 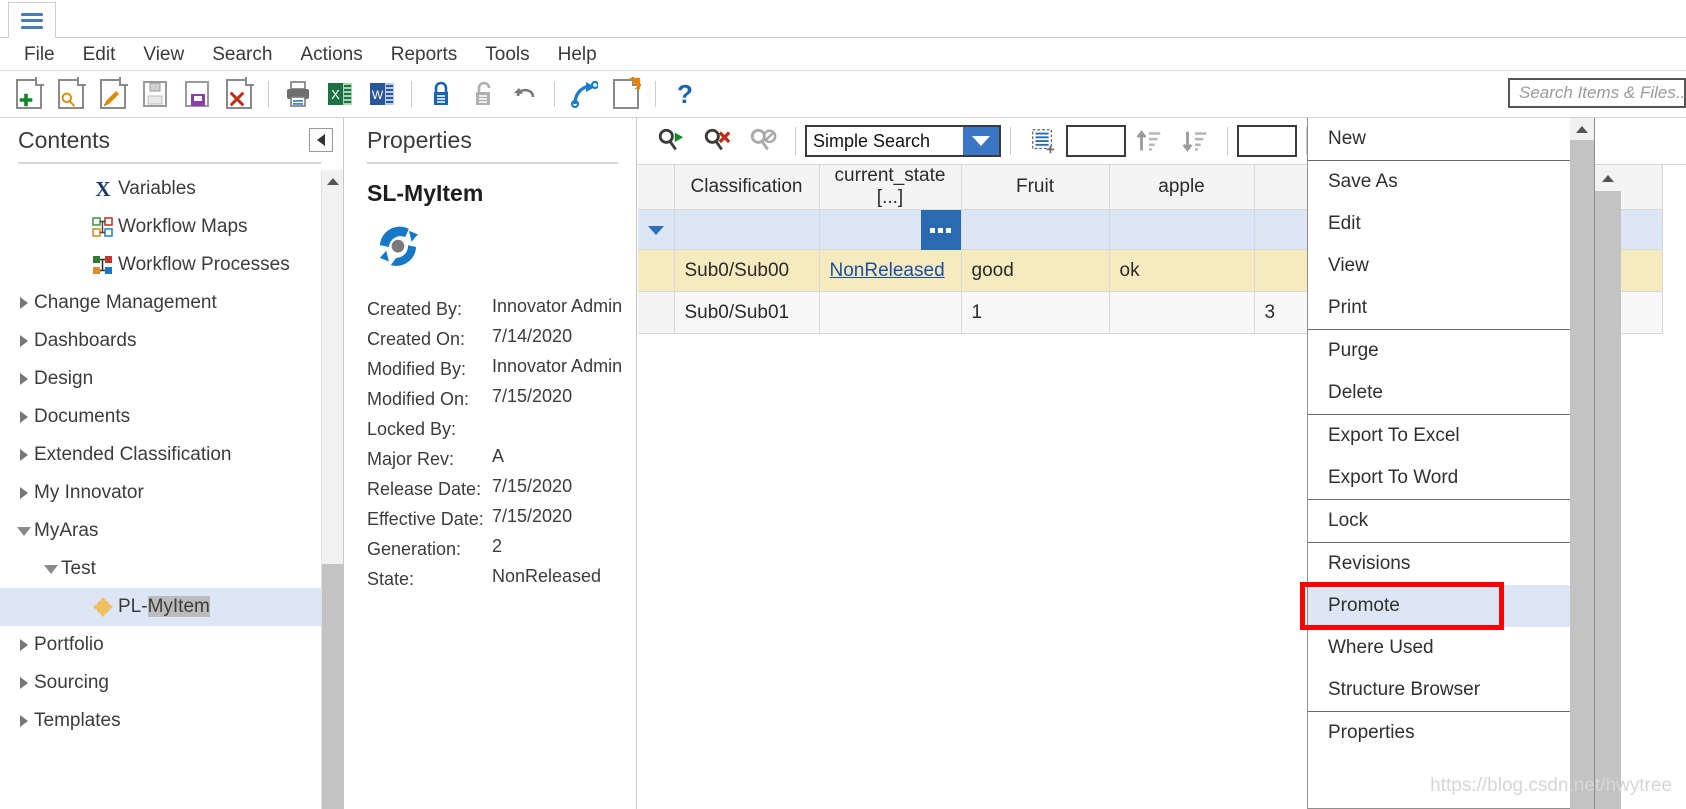 What do you see at coordinates (1439, 436) in the screenshot?
I see `context-menu-item-export-to-excel: Export To Excel` at bounding box center [1439, 436].